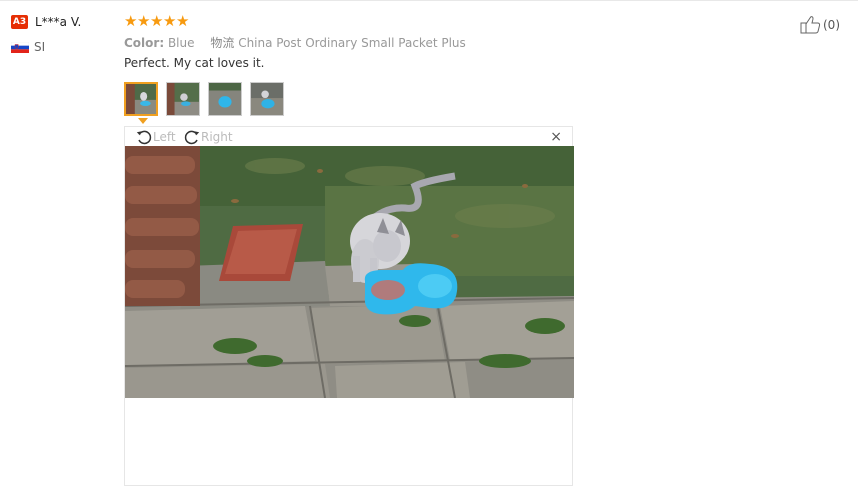 This screenshot has height=486, width=858. Describe the element at coordinates (181, 43) in the screenshot. I see `color-value: Blue` at that location.